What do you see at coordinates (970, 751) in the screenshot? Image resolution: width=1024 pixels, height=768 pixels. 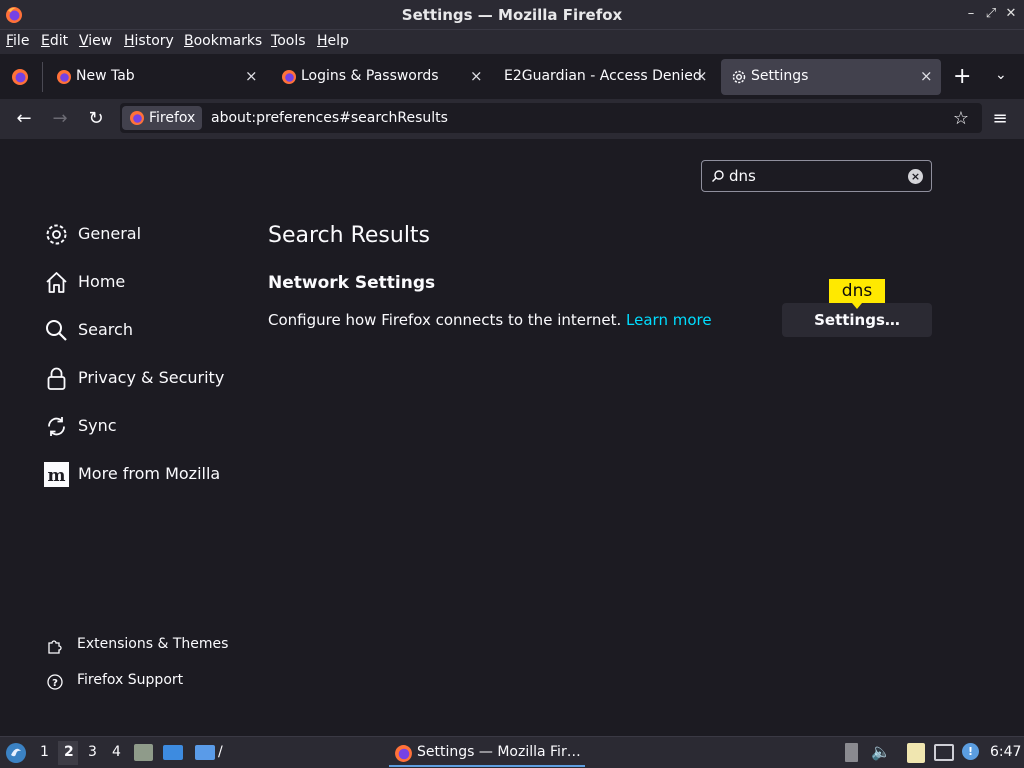 I see `notification-tray-icon: !` at bounding box center [970, 751].